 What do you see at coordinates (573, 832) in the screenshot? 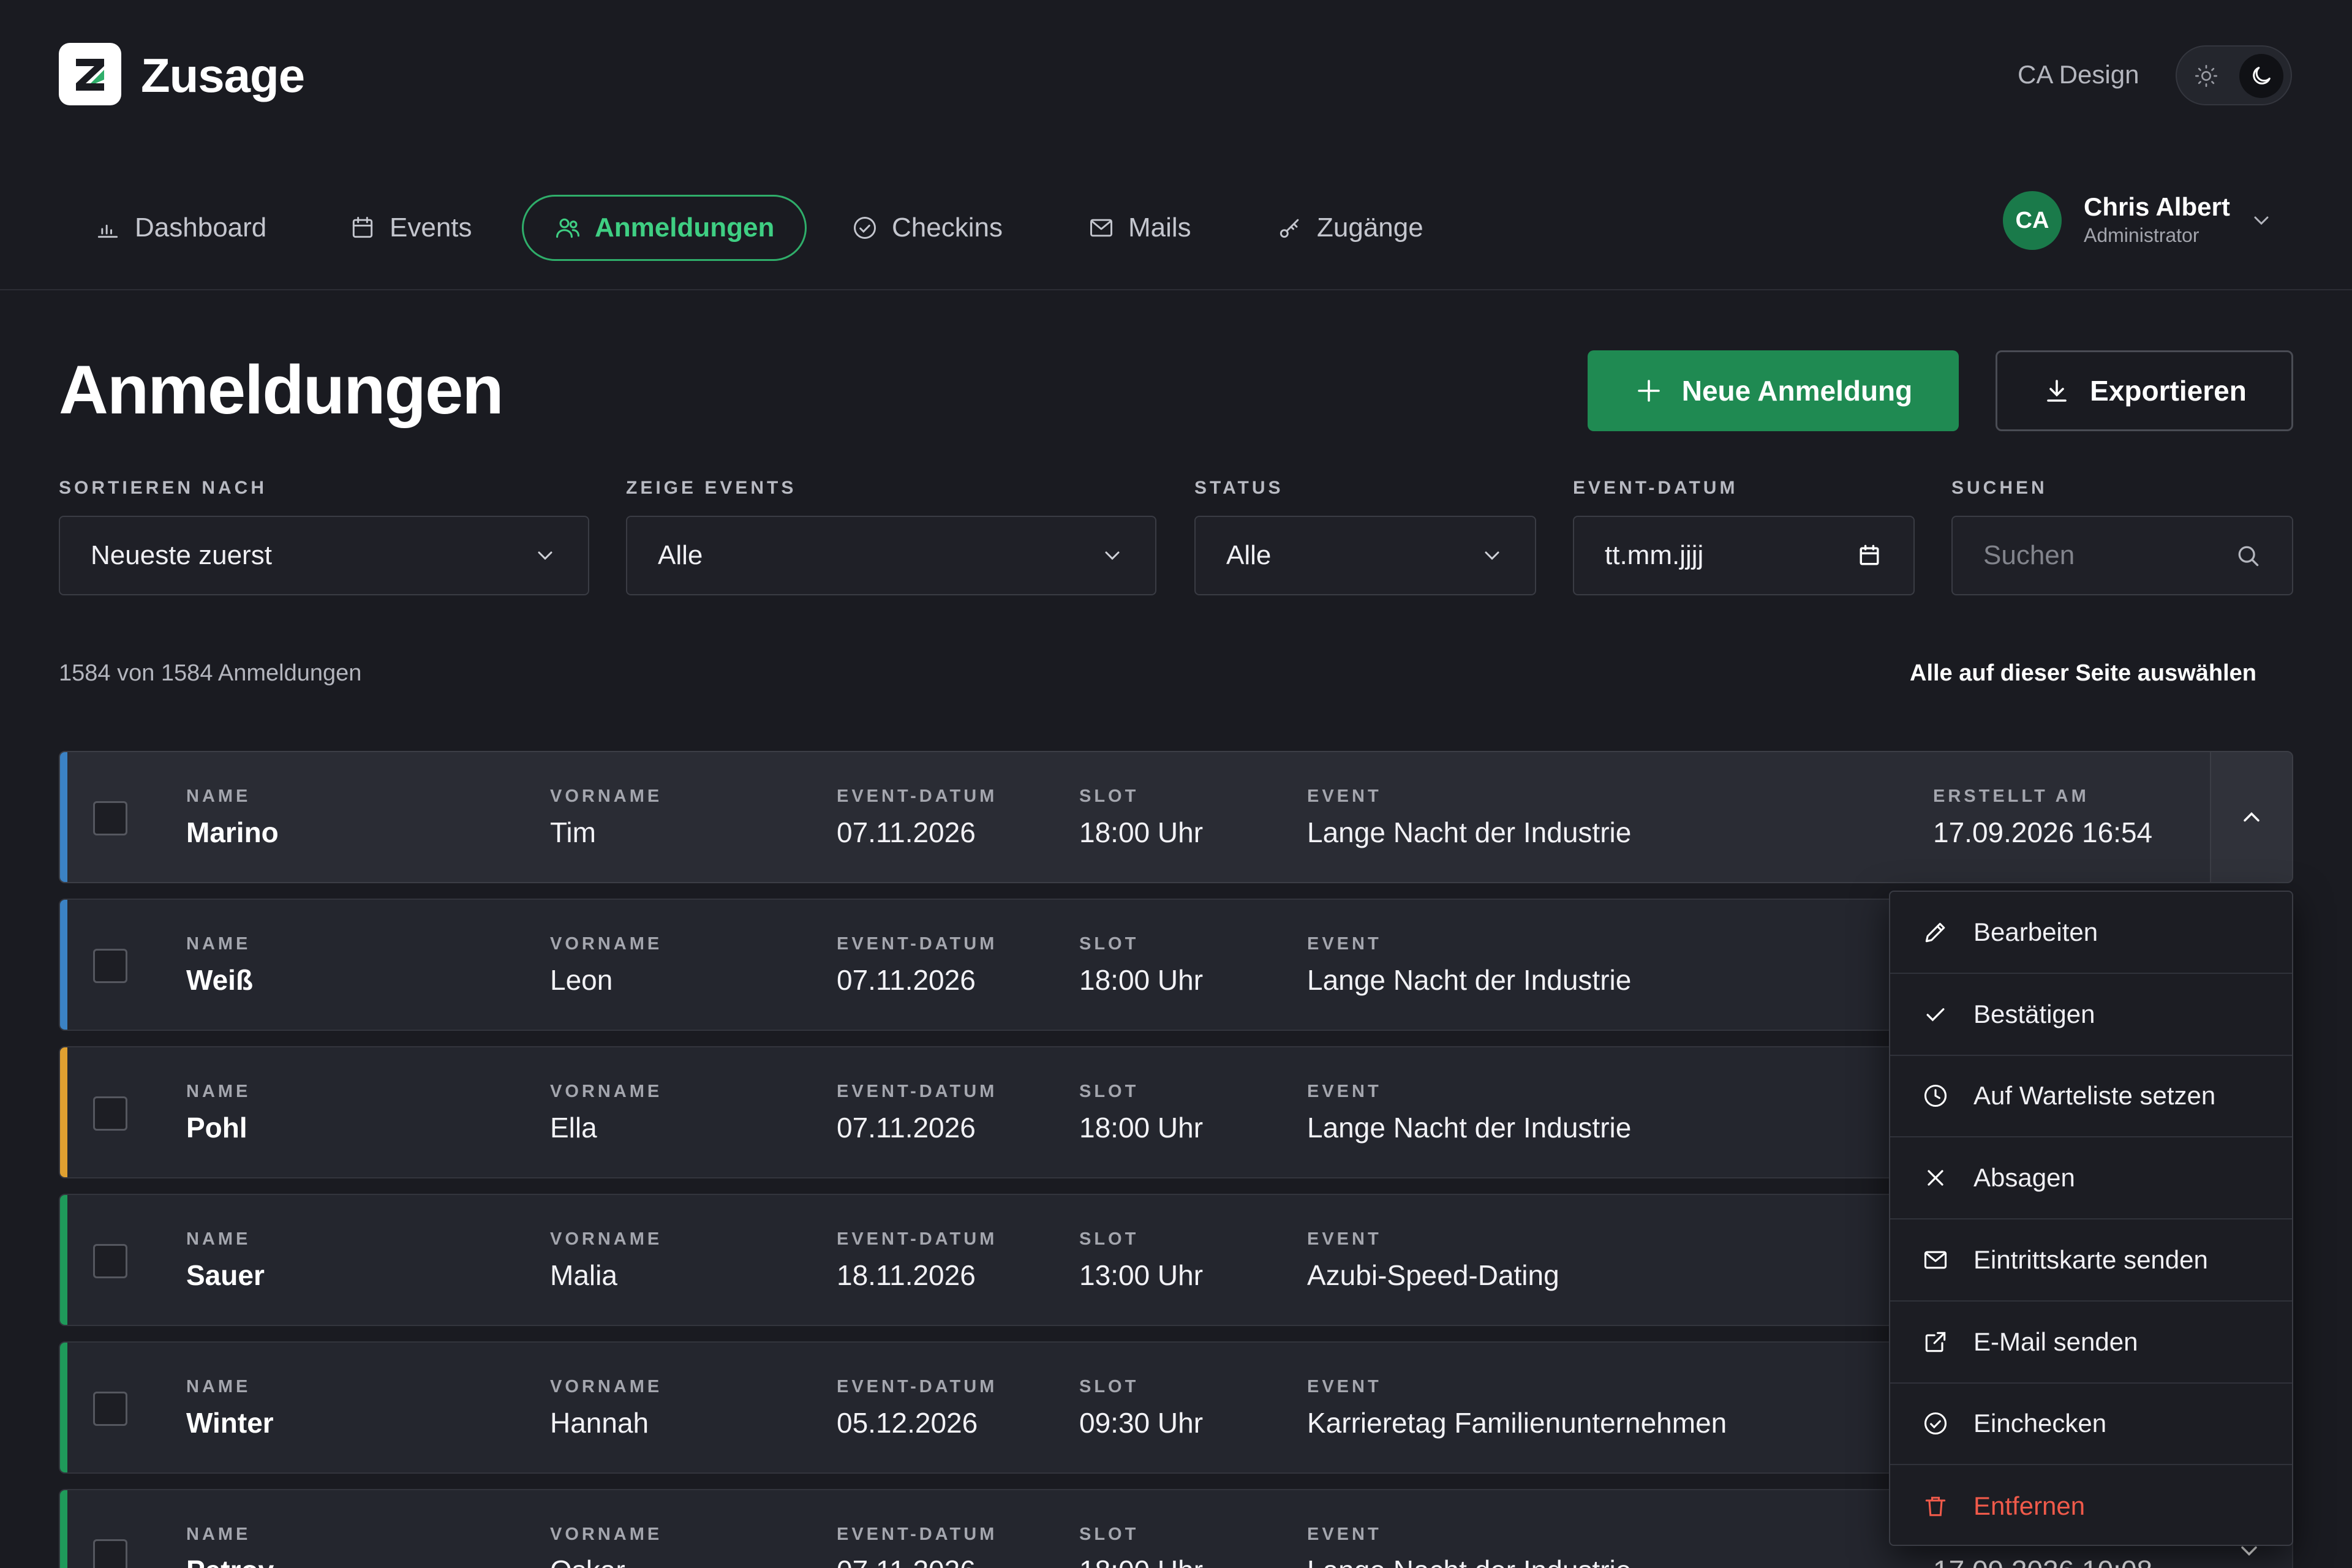
I see `cell-vorname: Tim` at bounding box center [573, 832].